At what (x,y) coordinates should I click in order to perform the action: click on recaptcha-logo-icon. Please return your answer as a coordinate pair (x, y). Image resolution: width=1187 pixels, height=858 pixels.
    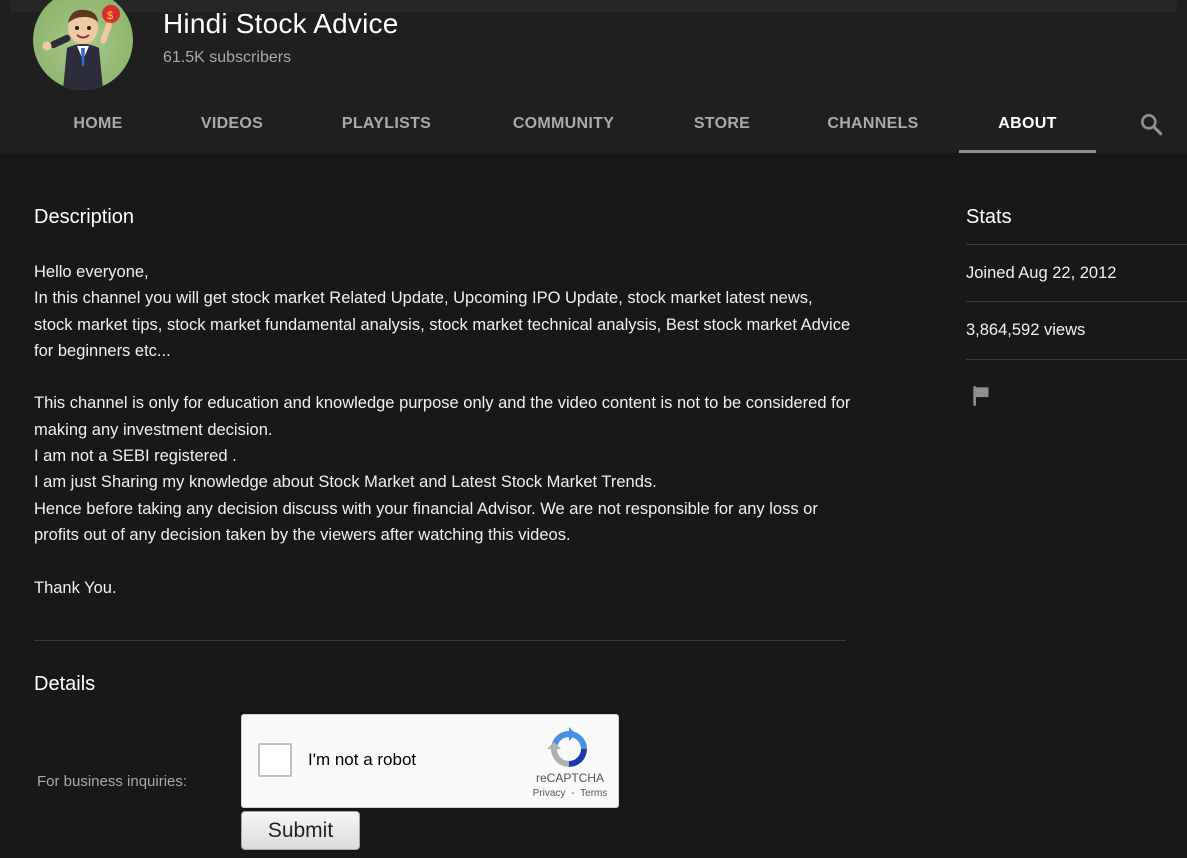
    Looking at the image, I should click on (567, 747).